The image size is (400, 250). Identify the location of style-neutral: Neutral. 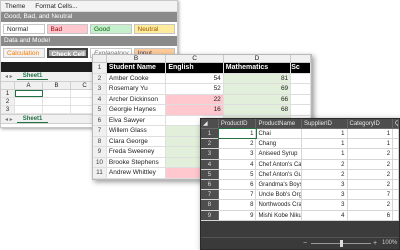
(154, 29).